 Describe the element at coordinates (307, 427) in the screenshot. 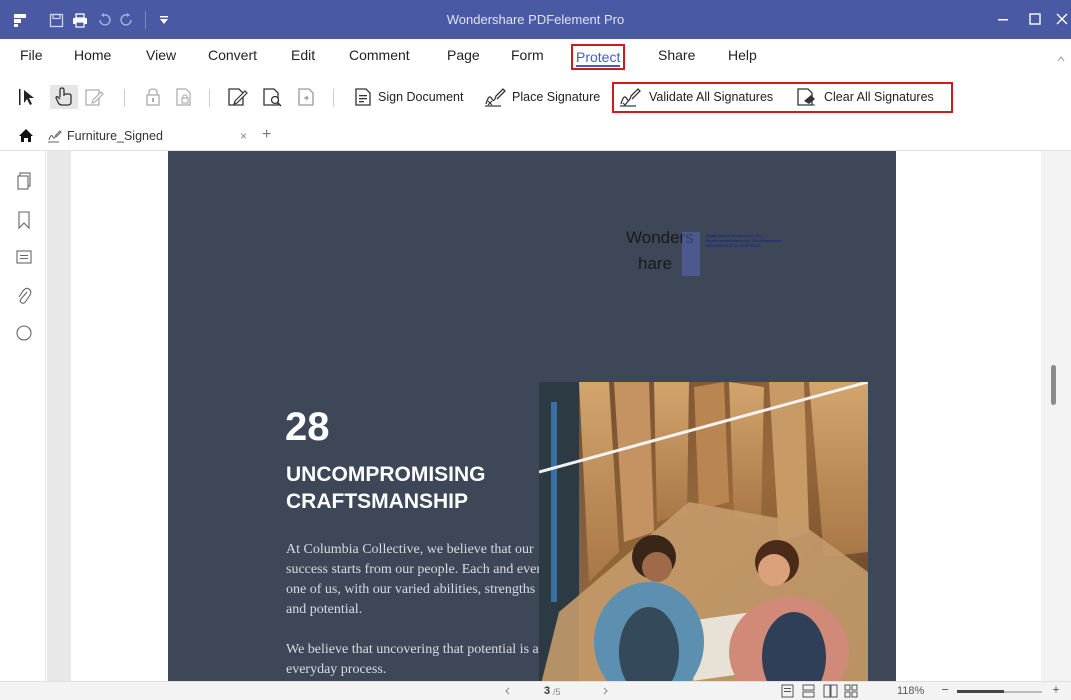

I see `page-number-heading: 28` at that location.